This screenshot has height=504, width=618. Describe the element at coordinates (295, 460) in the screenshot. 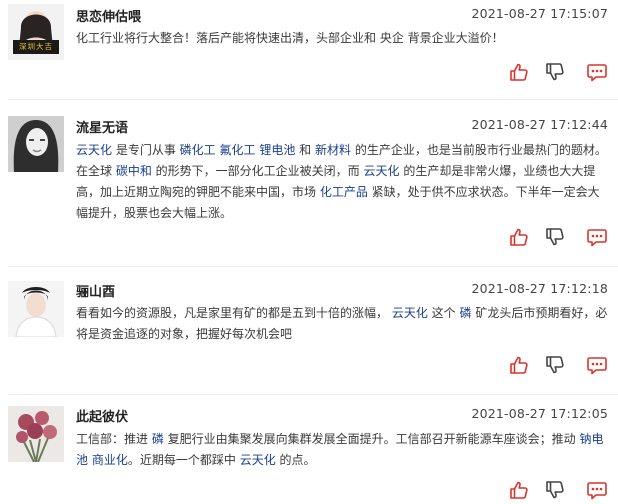

I see `comment-text-segment: 的点。` at that location.